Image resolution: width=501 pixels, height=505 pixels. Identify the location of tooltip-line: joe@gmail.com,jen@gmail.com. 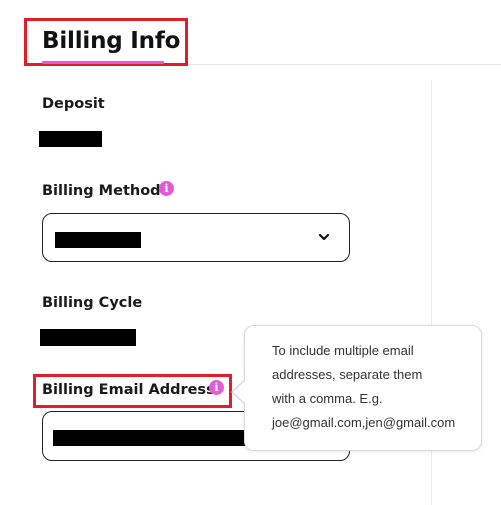
(364, 422).